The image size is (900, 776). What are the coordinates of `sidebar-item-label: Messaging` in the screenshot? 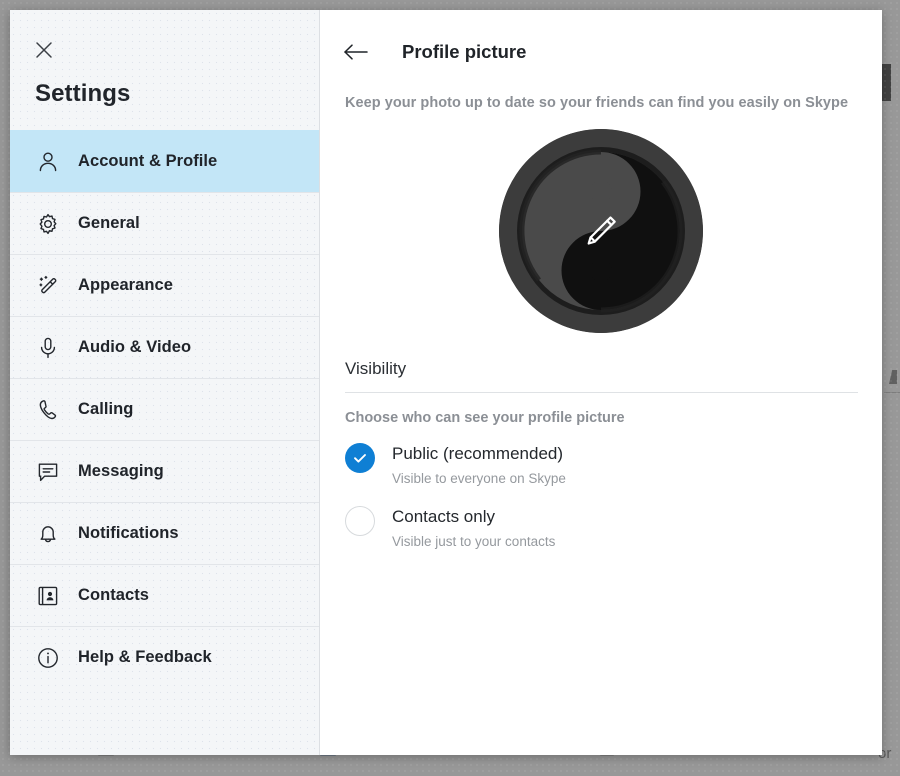 It's located at (121, 471).